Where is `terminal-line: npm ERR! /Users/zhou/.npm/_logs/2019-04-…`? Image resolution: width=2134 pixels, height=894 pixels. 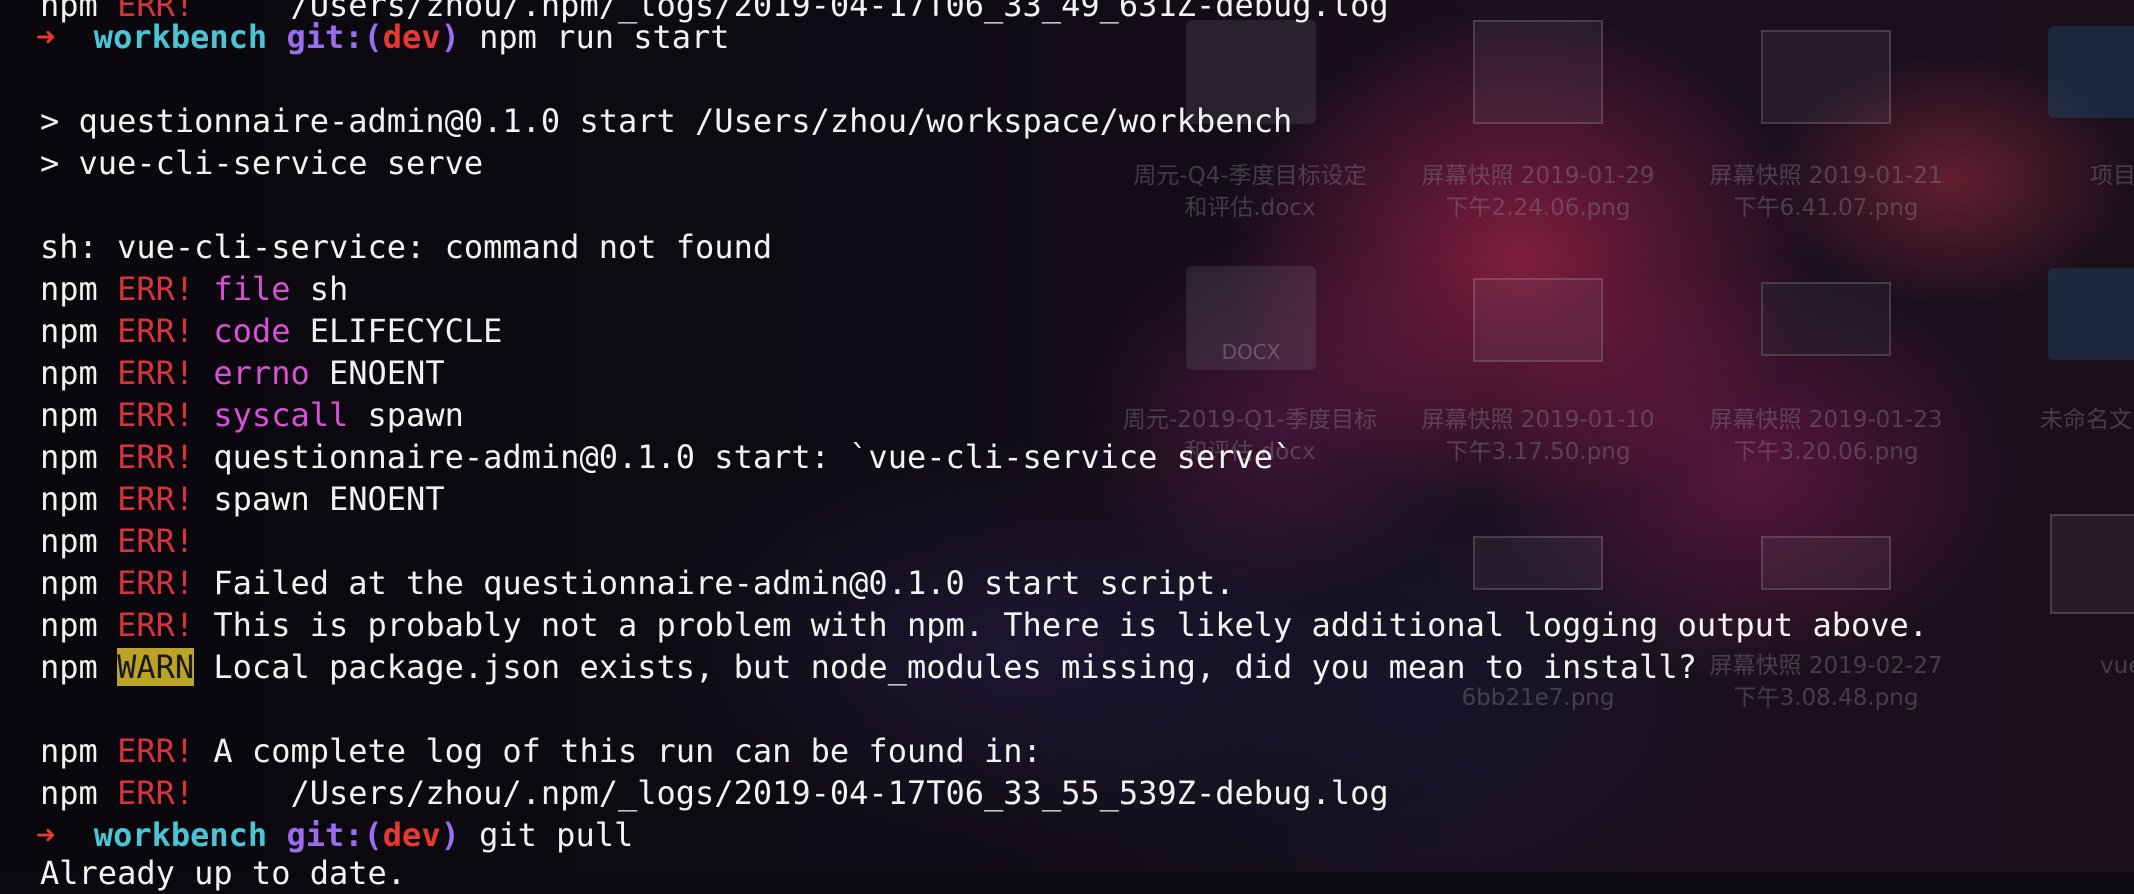 terminal-line: npm ERR! /Users/zhou/.npm/_logs/2019-04-… is located at coordinates (714, 793).